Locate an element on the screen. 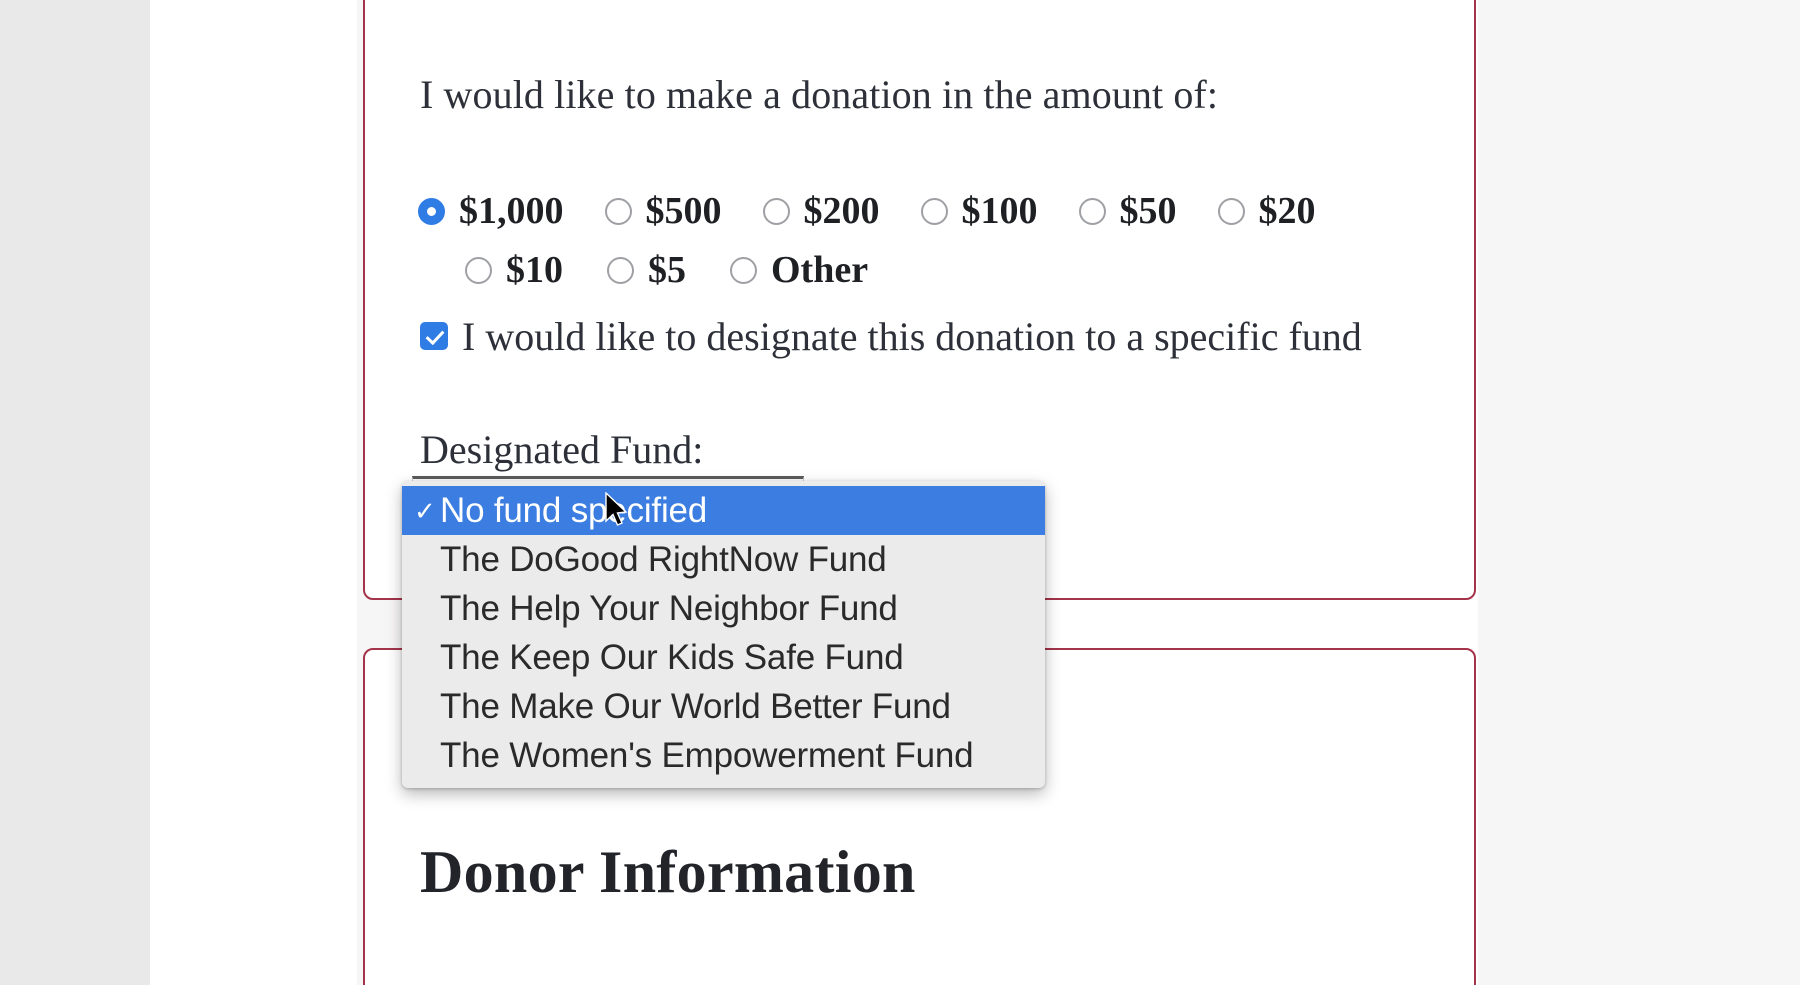 This screenshot has height=985, width=1800. amount-option-label: Other is located at coordinates (820, 270).